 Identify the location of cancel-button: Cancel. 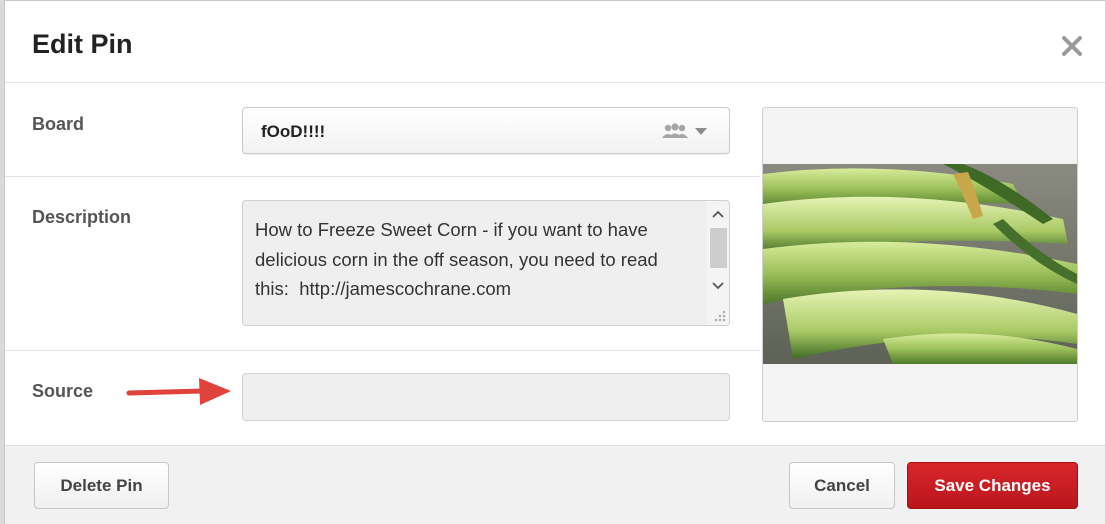
(842, 485).